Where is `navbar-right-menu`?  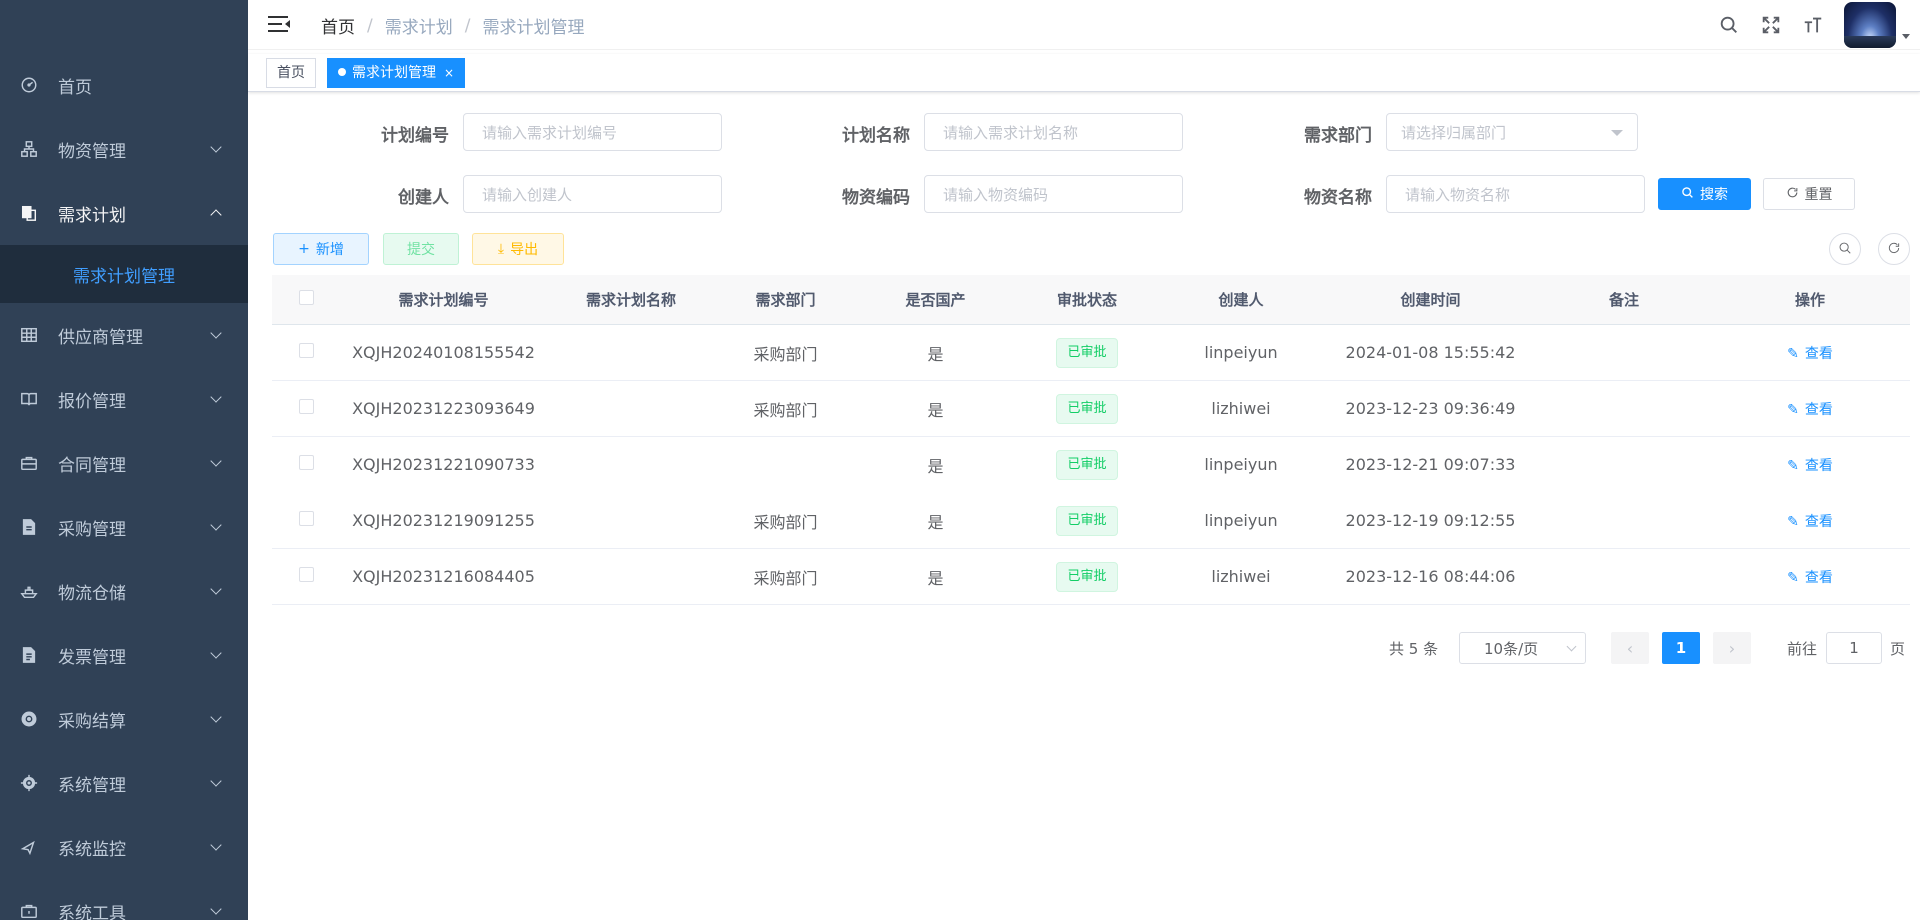
navbar-right-menu is located at coordinates (1814, 25).